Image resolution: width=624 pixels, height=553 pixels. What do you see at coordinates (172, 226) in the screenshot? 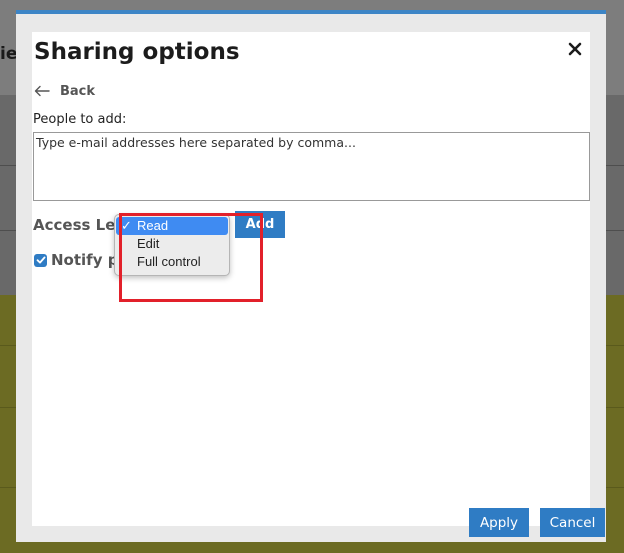
I see `access-option-read: ✓ Read` at bounding box center [172, 226].